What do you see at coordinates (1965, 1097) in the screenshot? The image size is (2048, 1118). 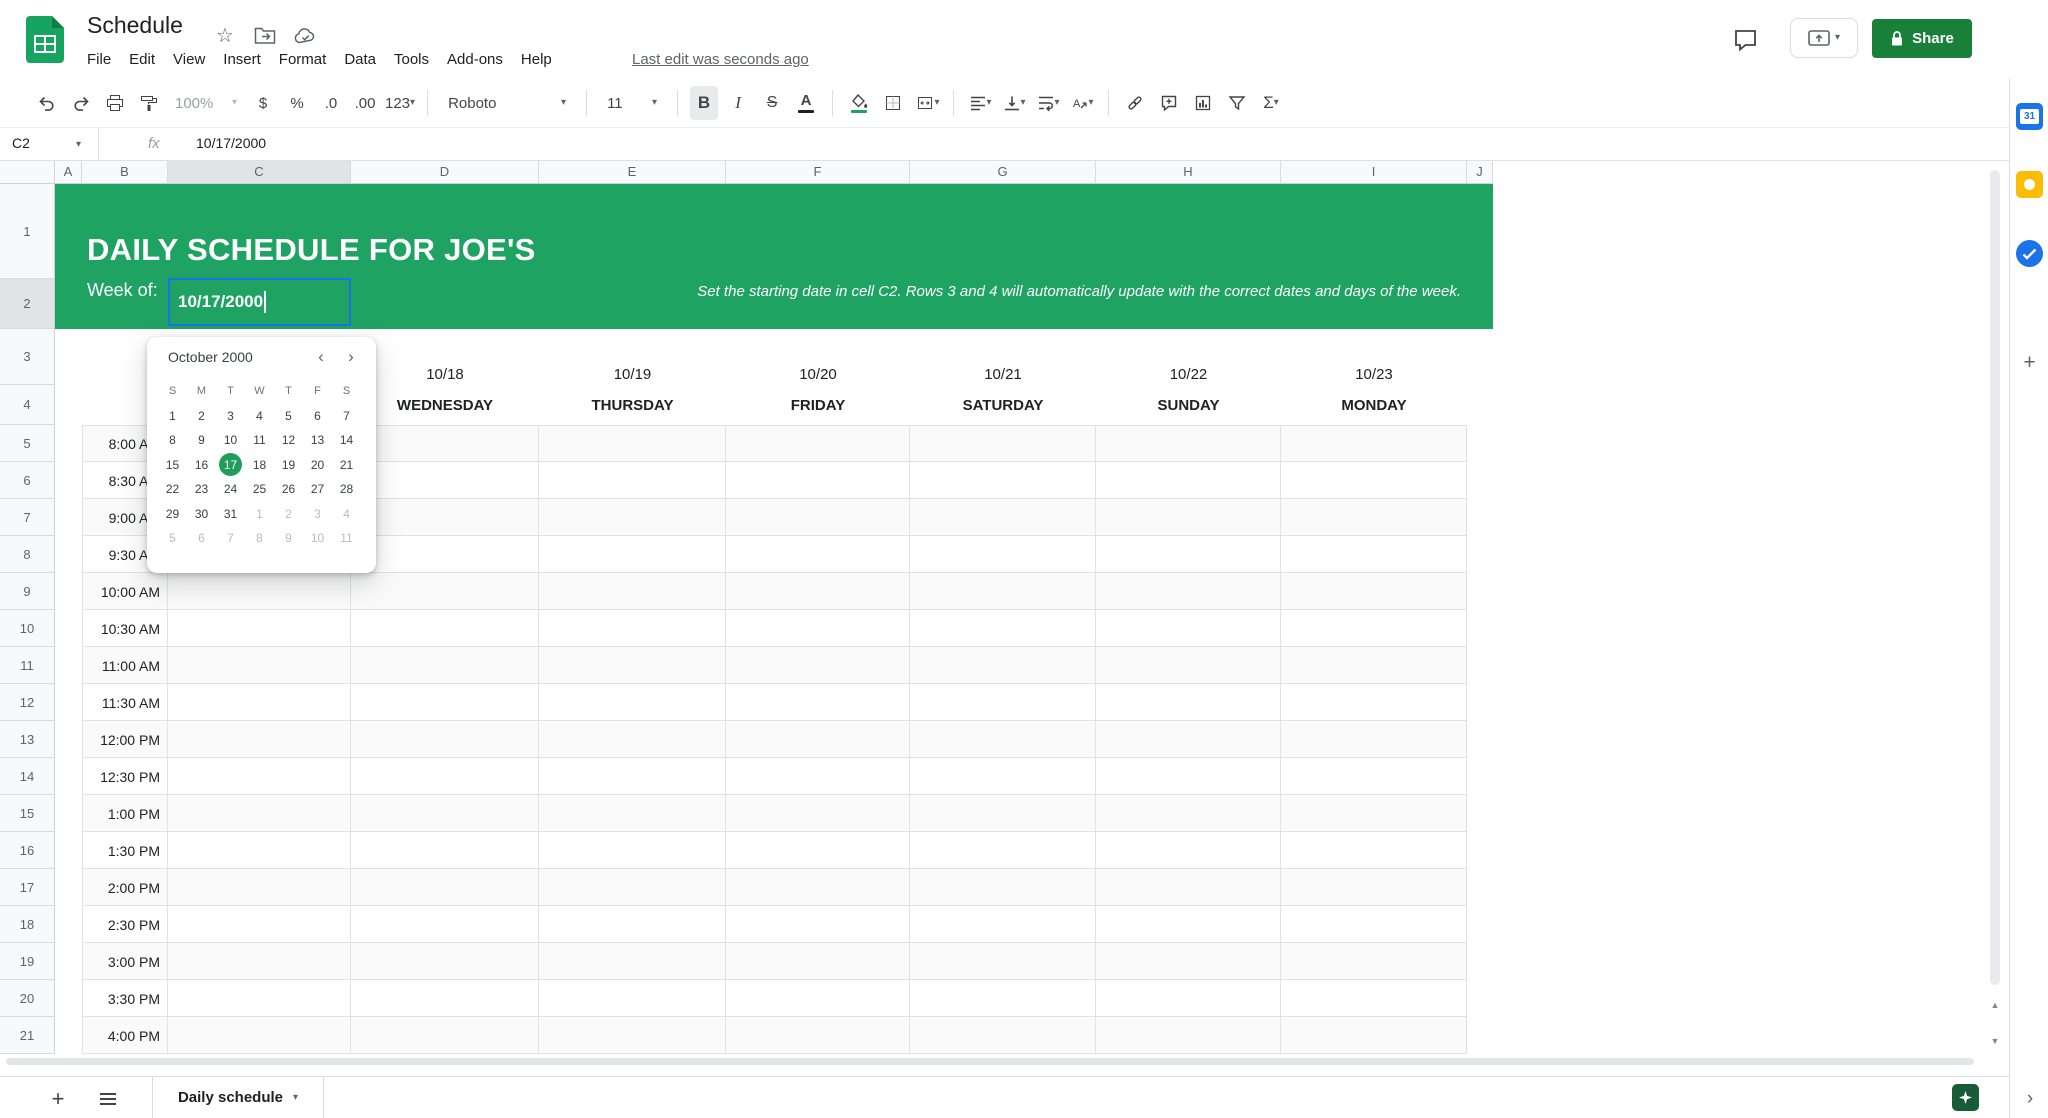 I see `explore-button` at bounding box center [1965, 1097].